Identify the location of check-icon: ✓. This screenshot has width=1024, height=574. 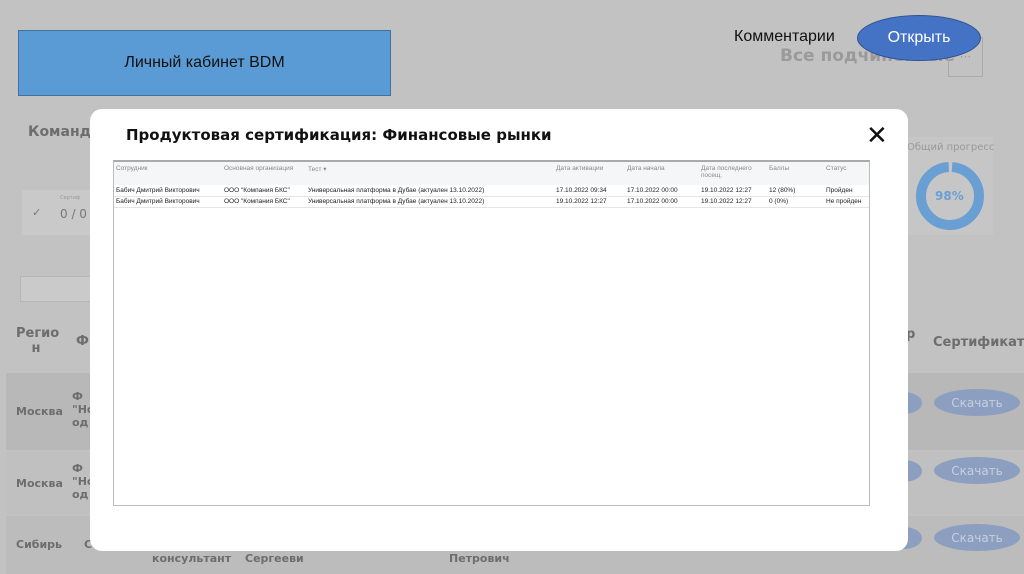
(37, 212).